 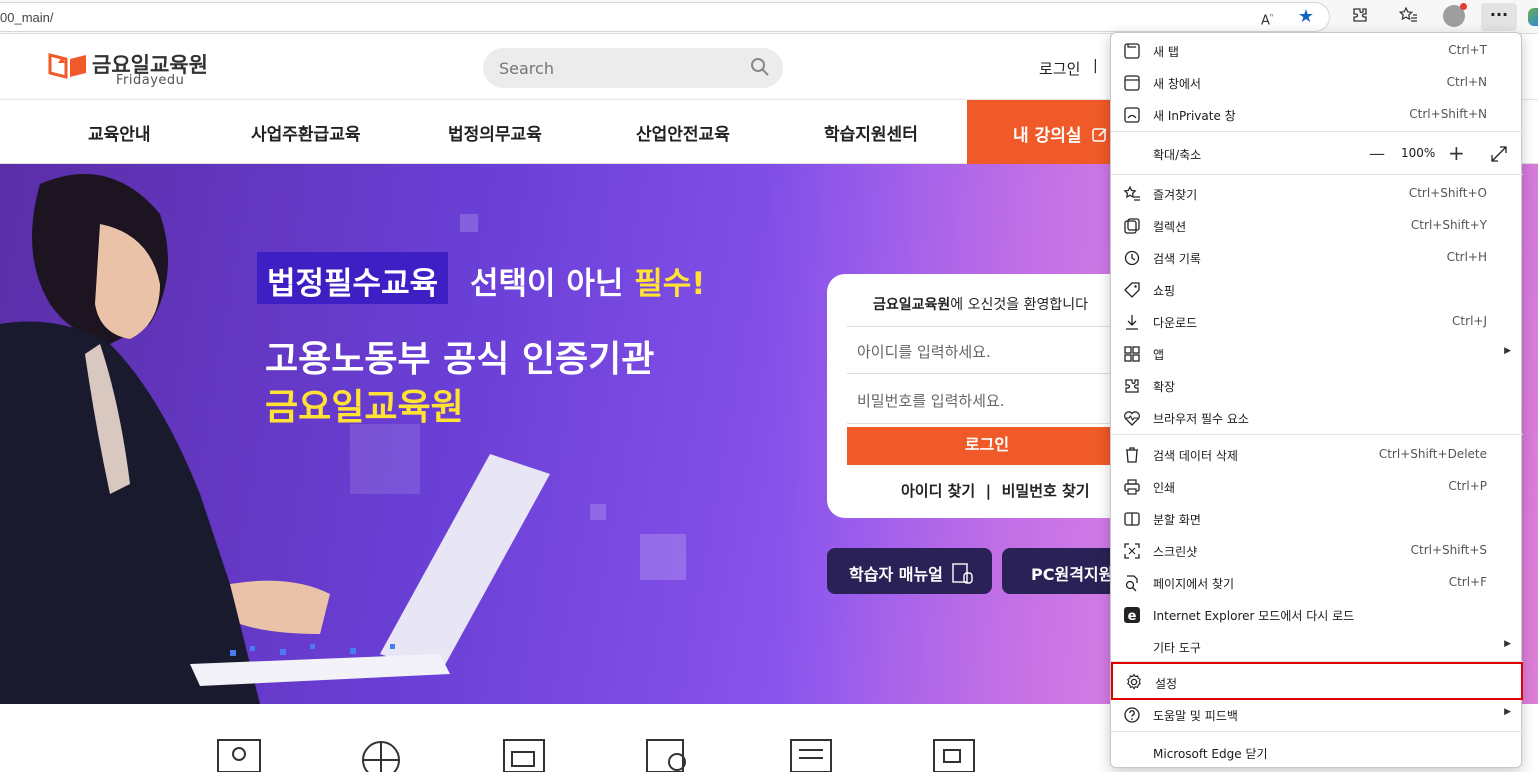 What do you see at coordinates (1469, 321) in the screenshot?
I see `menu-shortcut: Ctrl+J` at bounding box center [1469, 321].